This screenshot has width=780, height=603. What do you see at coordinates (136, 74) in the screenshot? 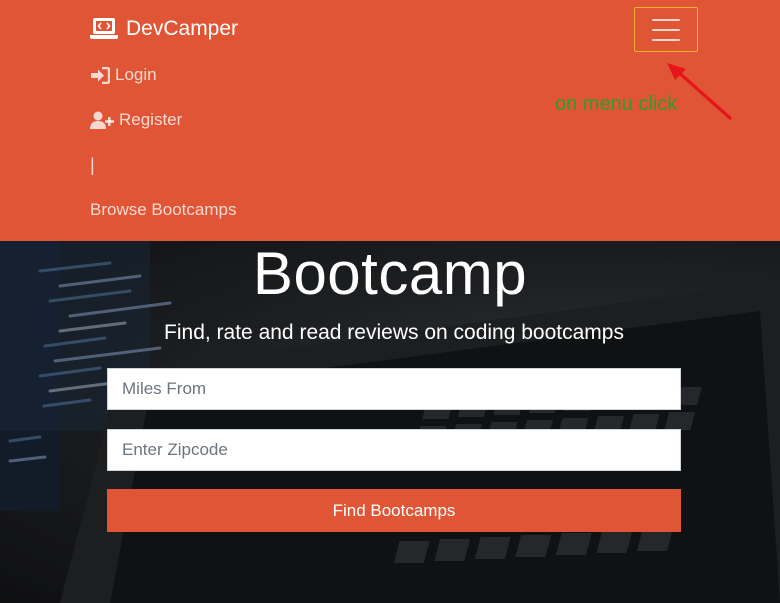
I see `nav-login-label: Login` at bounding box center [136, 74].